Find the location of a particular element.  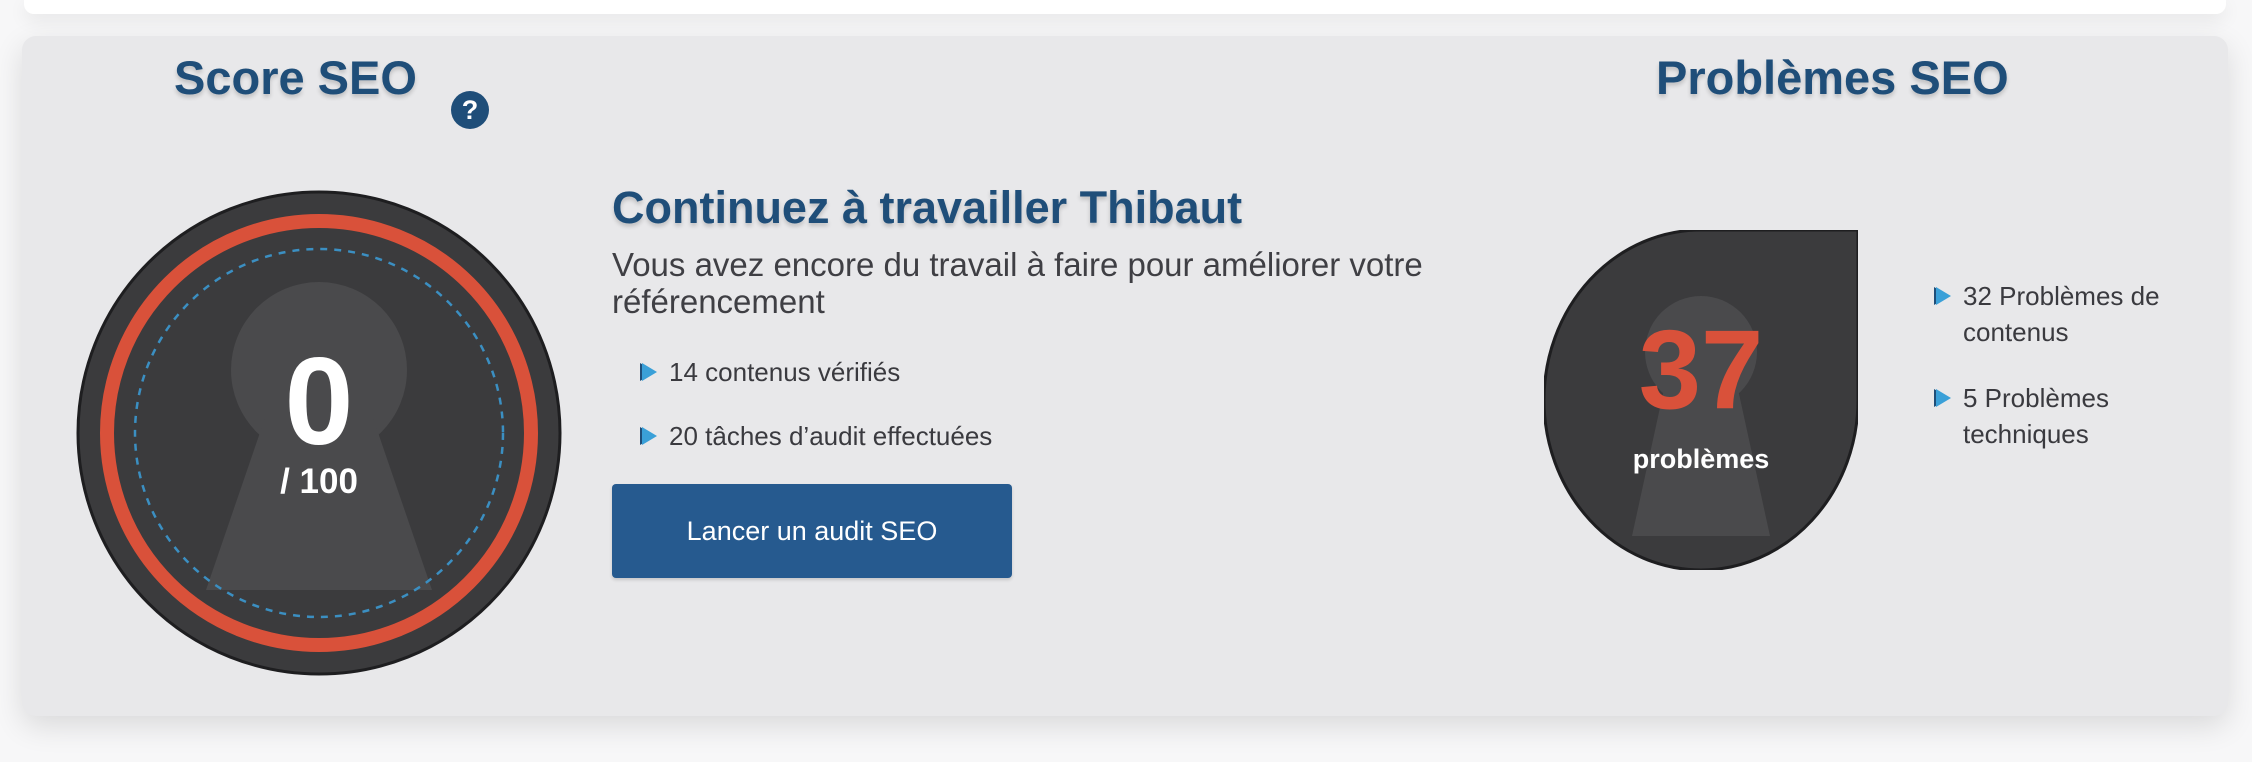

encouragement-title: Continuez à travailler Thibaut is located at coordinates (927, 207).